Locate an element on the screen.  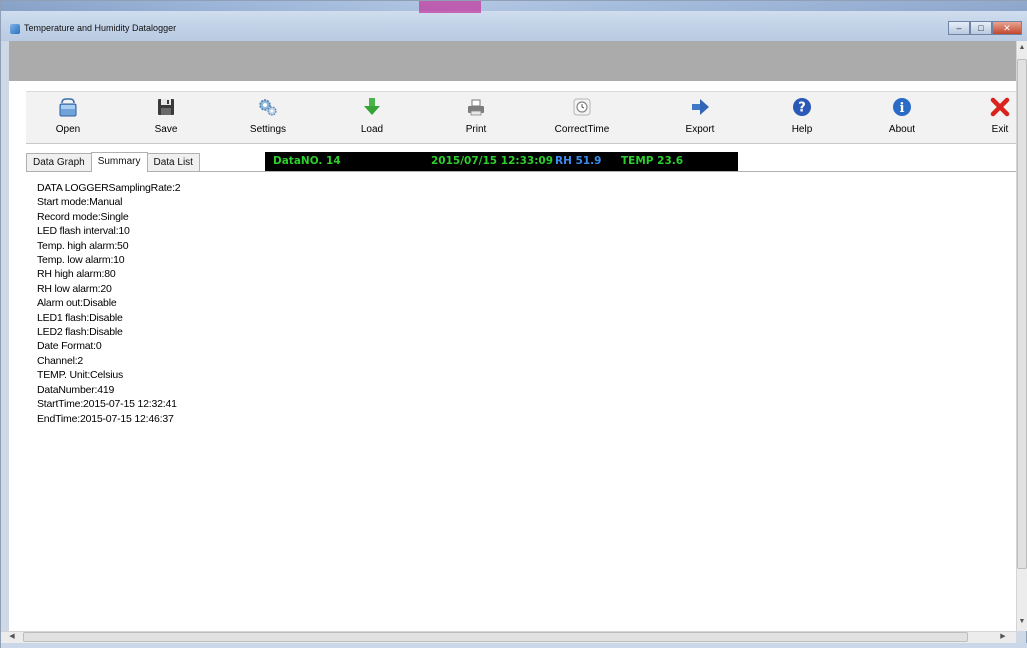
export-button: Export is located at coordinates (700, 119).